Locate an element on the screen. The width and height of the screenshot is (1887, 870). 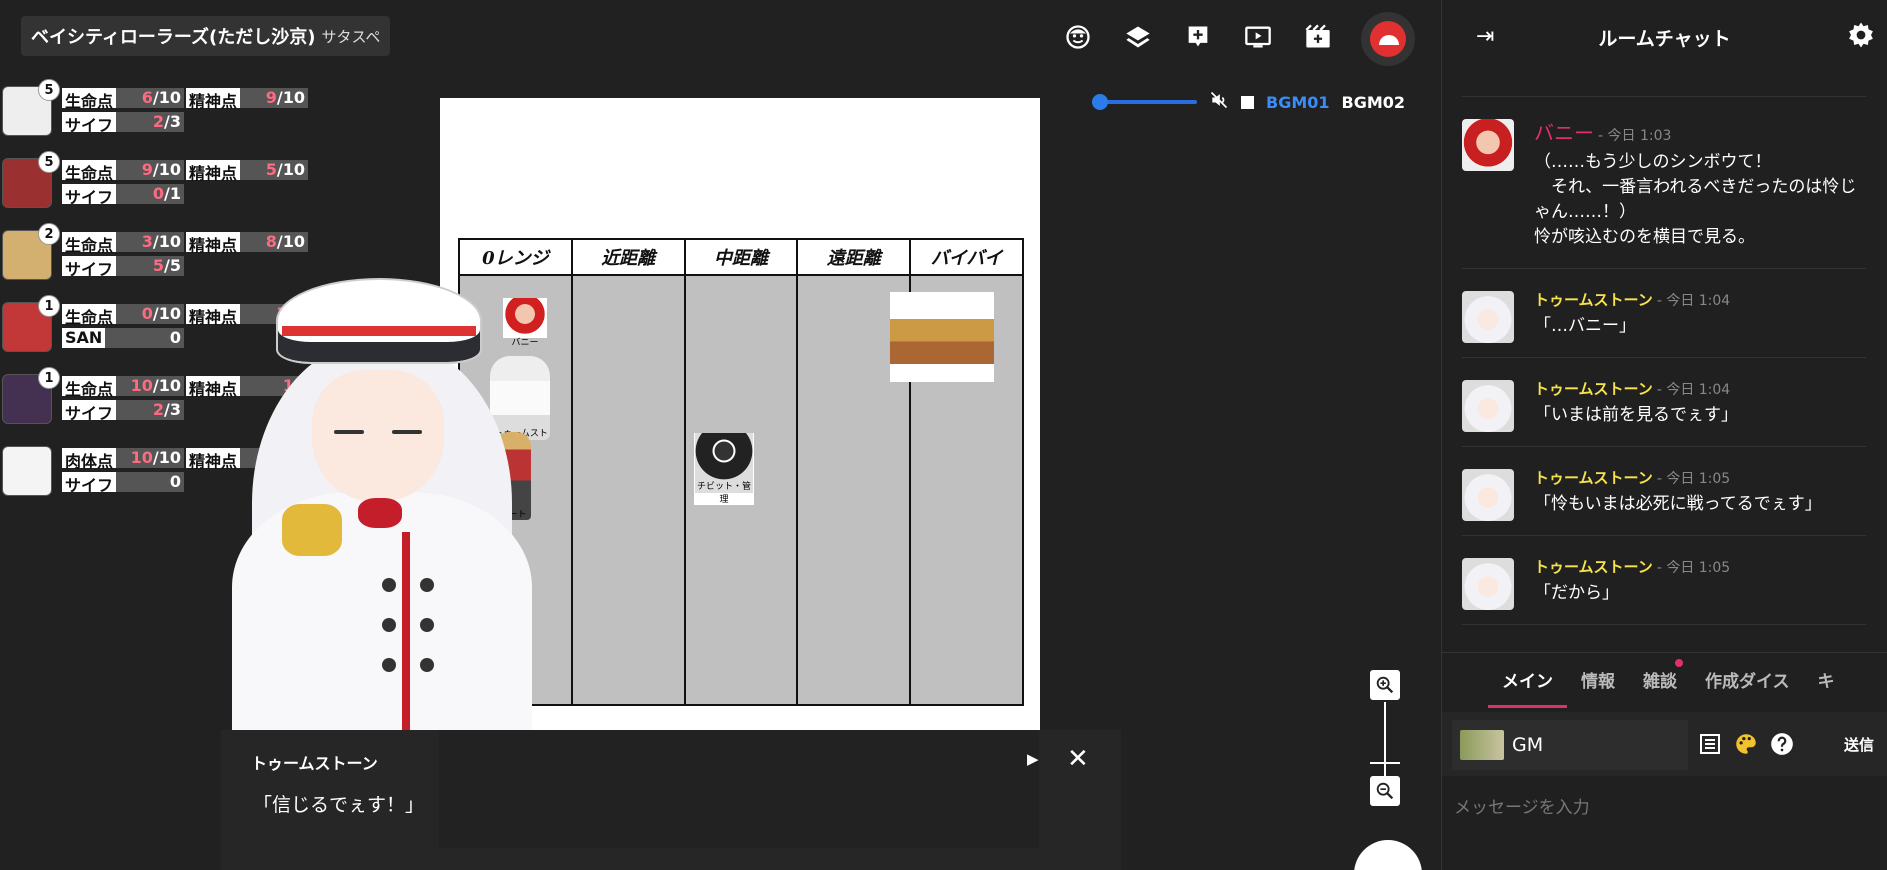
piece-man: チビット・管理 is located at coordinates (724, 469).